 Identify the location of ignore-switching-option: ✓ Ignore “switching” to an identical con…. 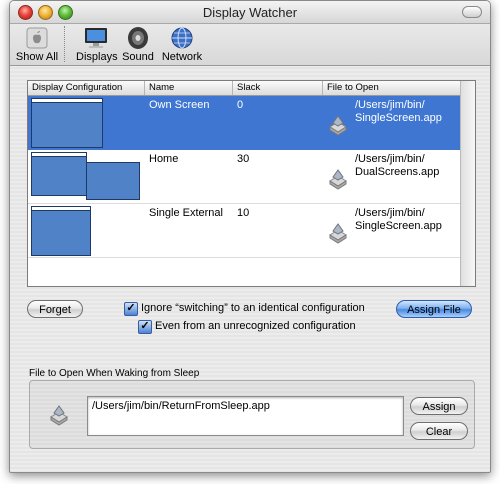
(254, 309).